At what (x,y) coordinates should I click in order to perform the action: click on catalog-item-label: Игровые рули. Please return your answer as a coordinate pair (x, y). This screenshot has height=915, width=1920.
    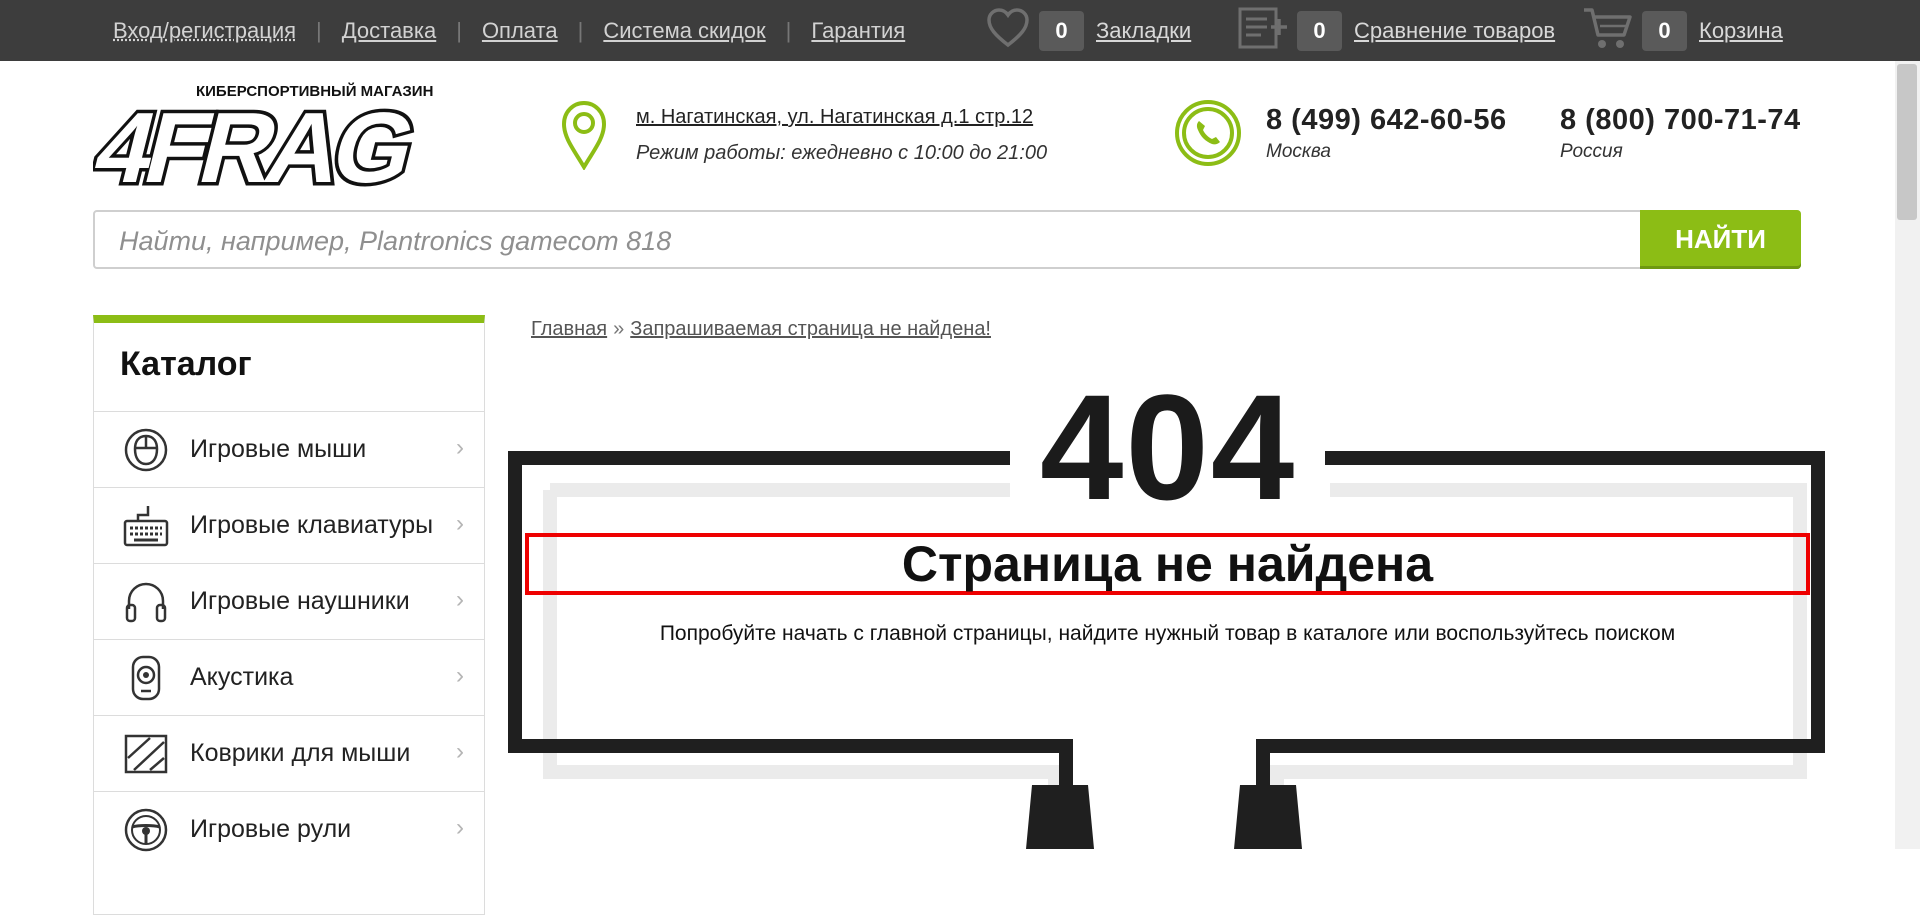
    Looking at the image, I should click on (271, 829).